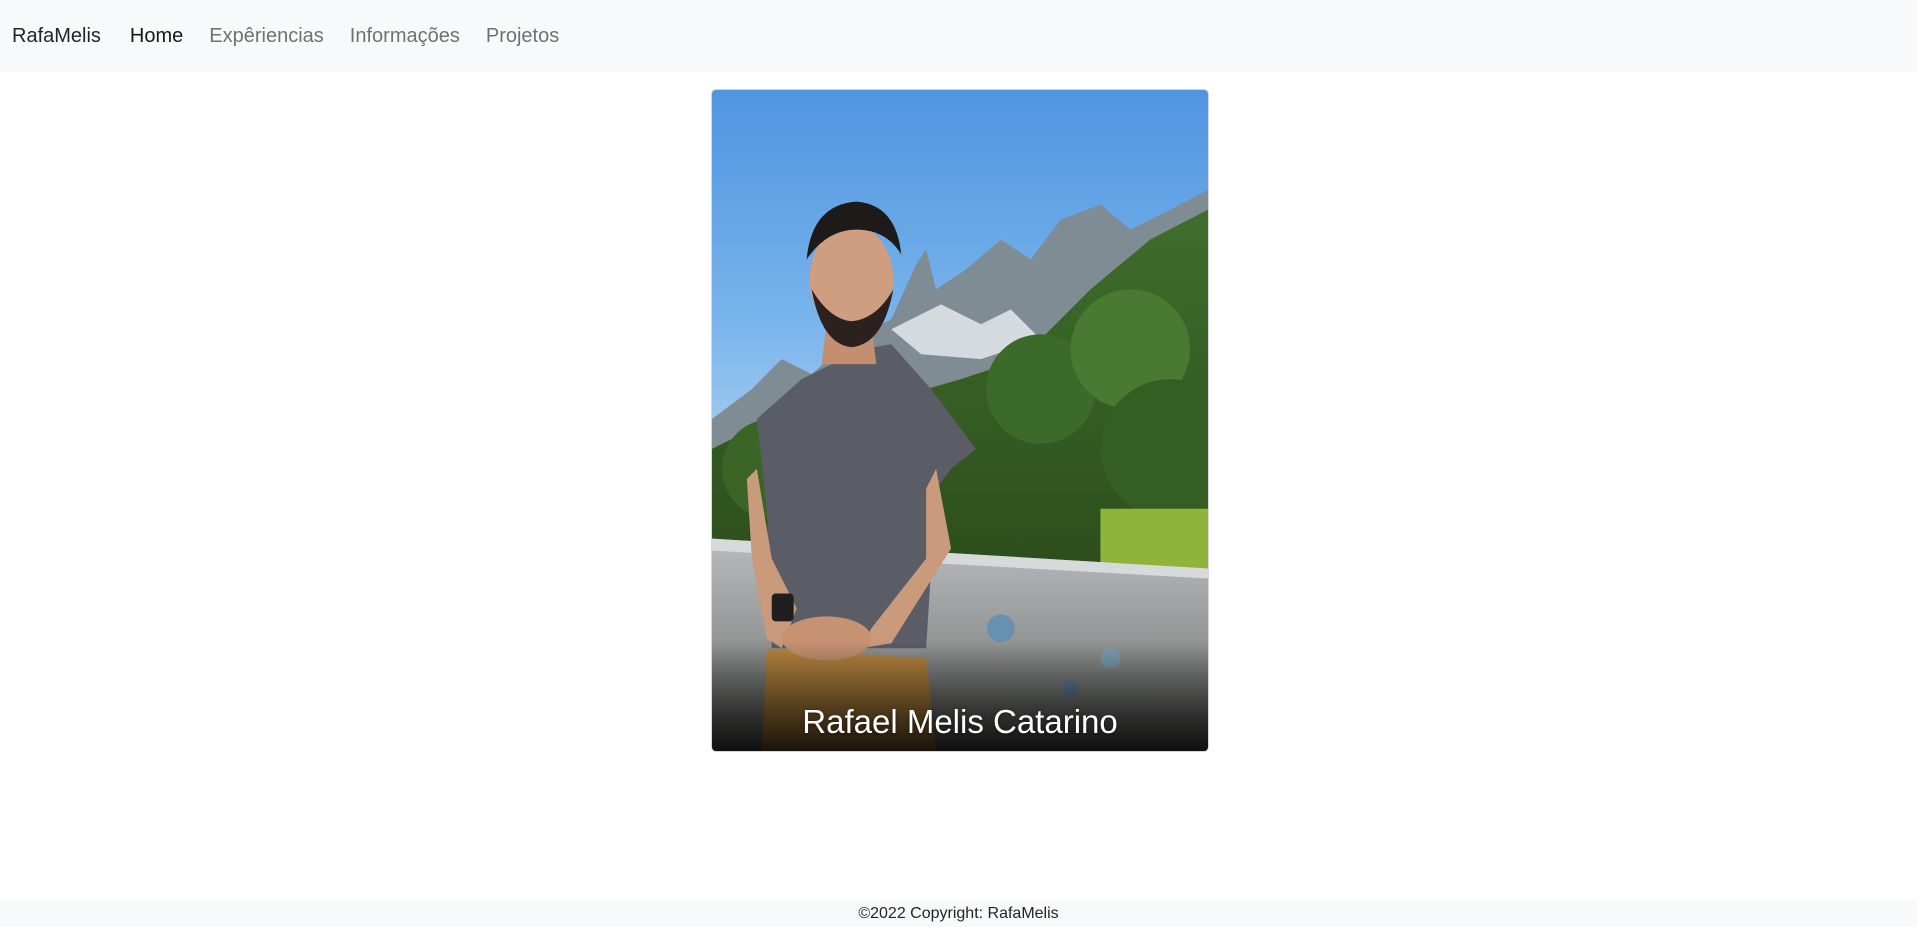 The height and width of the screenshot is (927, 1917). What do you see at coordinates (266, 36) in the screenshot?
I see `nav-link-experiencias: Expêriencias` at bounding box center [266, 36].